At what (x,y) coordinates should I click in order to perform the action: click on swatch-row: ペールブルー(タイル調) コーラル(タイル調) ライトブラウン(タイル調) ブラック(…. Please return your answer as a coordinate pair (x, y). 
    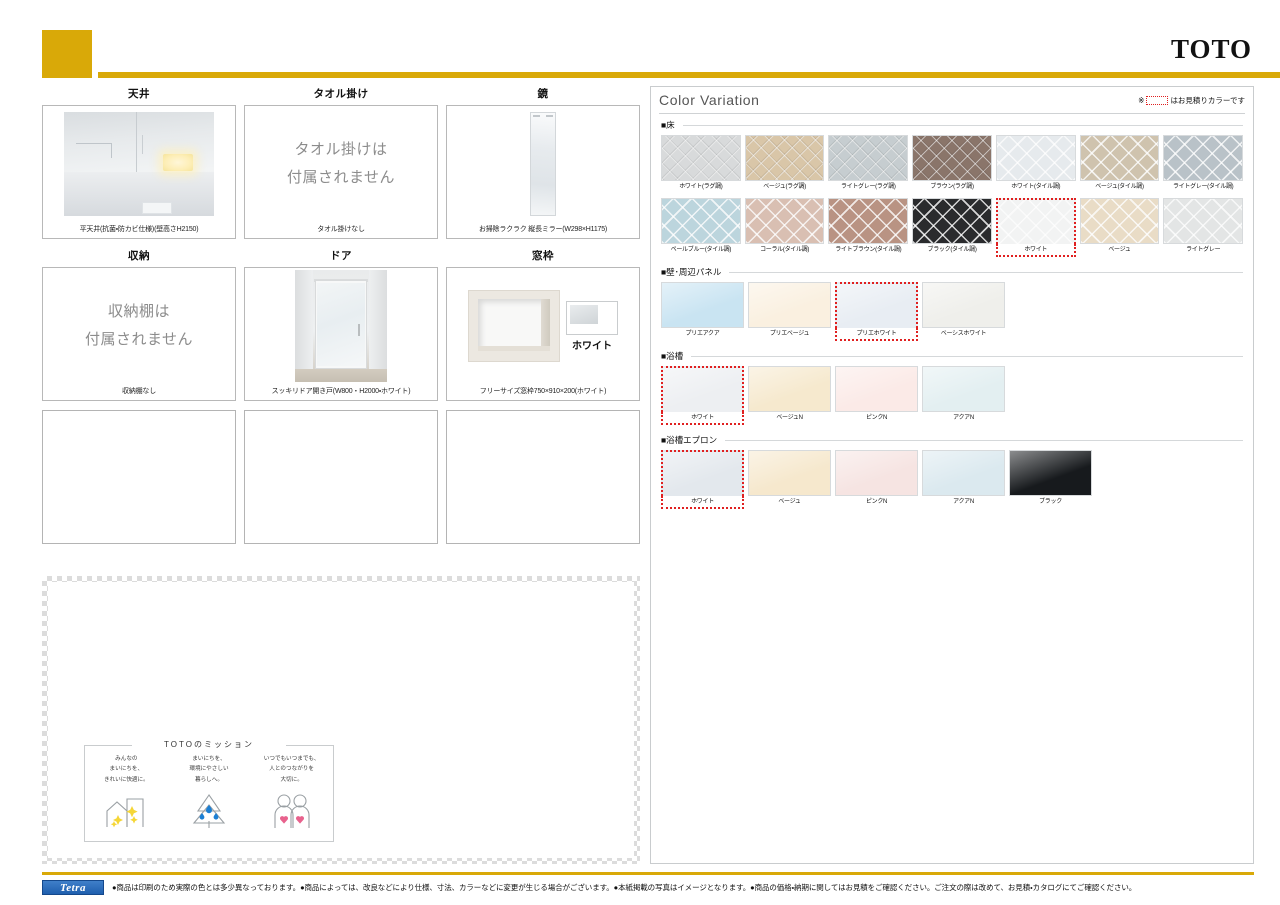
    Looking at the image, I should click on (952, 227).